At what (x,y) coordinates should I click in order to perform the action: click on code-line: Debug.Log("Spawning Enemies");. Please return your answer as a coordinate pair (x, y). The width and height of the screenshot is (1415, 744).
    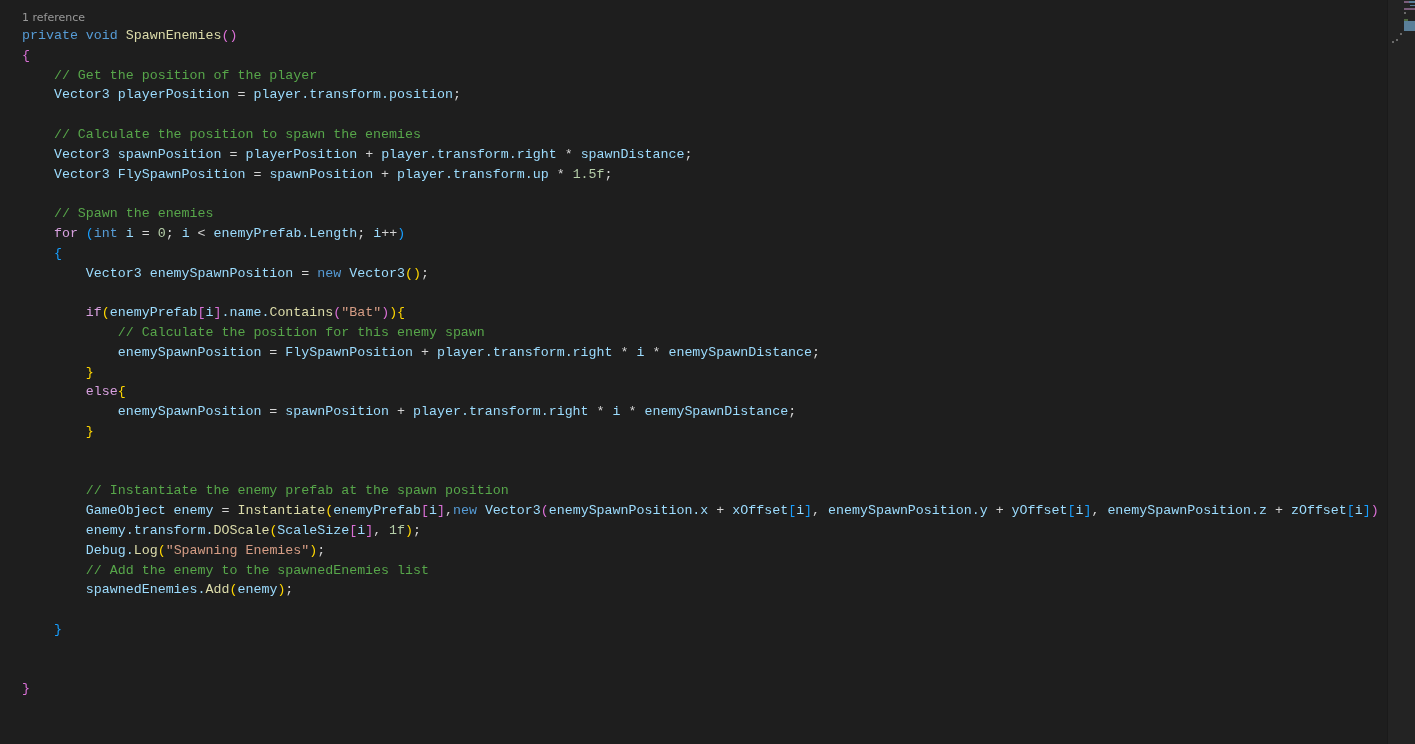
    Looking at the image, I should click on (205, 550).